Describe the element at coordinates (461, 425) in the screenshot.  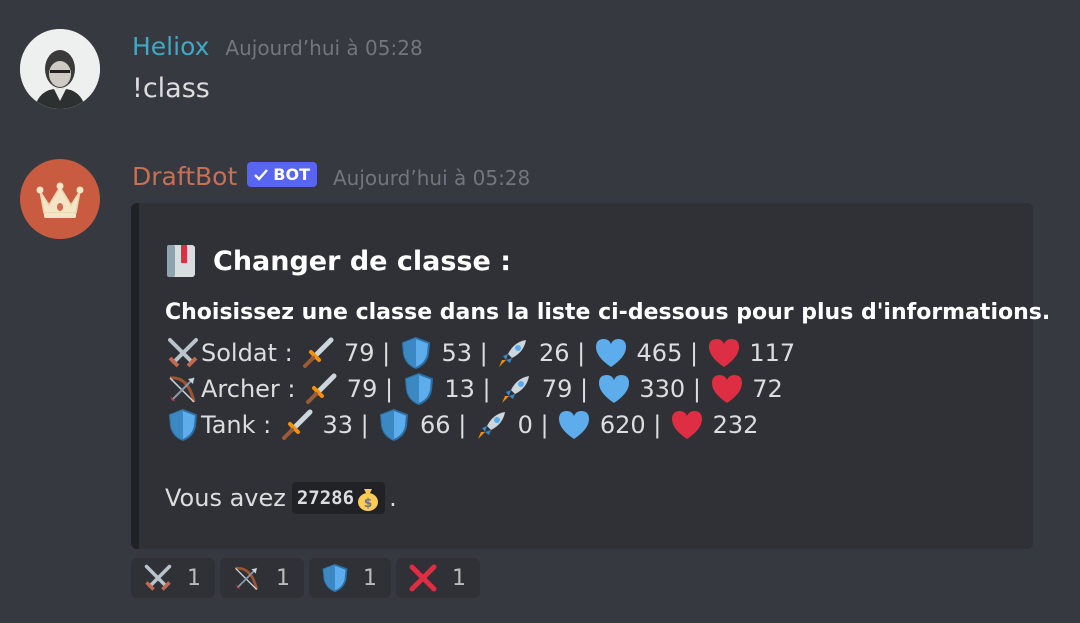
I see `class-line-tank: Tank : 33 | 66 | 0 | 620 | 232` at that location.